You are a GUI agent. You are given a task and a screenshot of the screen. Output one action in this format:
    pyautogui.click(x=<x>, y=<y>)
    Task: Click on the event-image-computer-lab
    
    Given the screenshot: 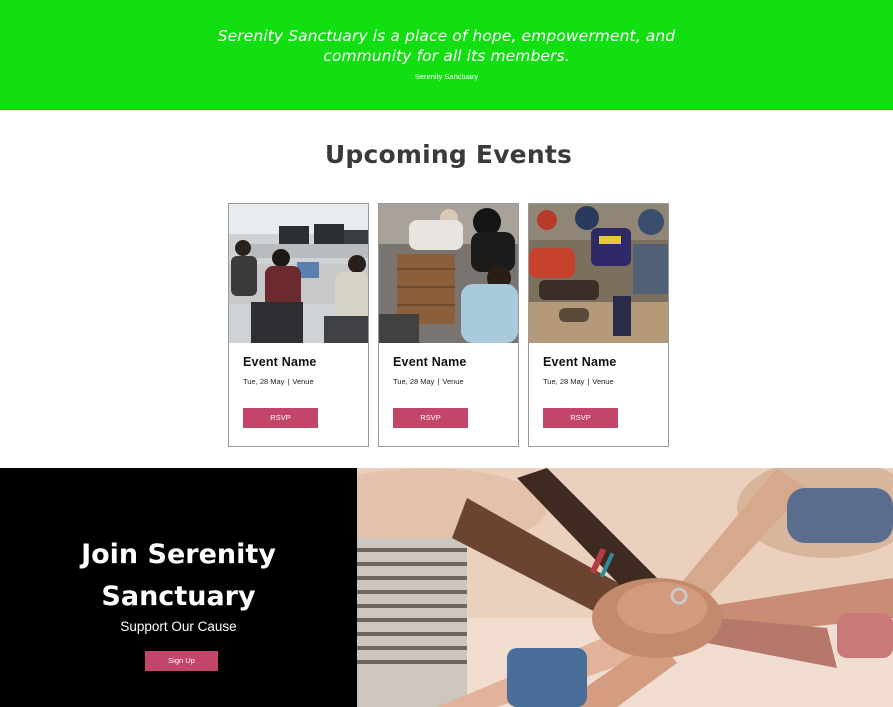 What is the action you would take?
    pyautogui.click(x=298, y=273)
    